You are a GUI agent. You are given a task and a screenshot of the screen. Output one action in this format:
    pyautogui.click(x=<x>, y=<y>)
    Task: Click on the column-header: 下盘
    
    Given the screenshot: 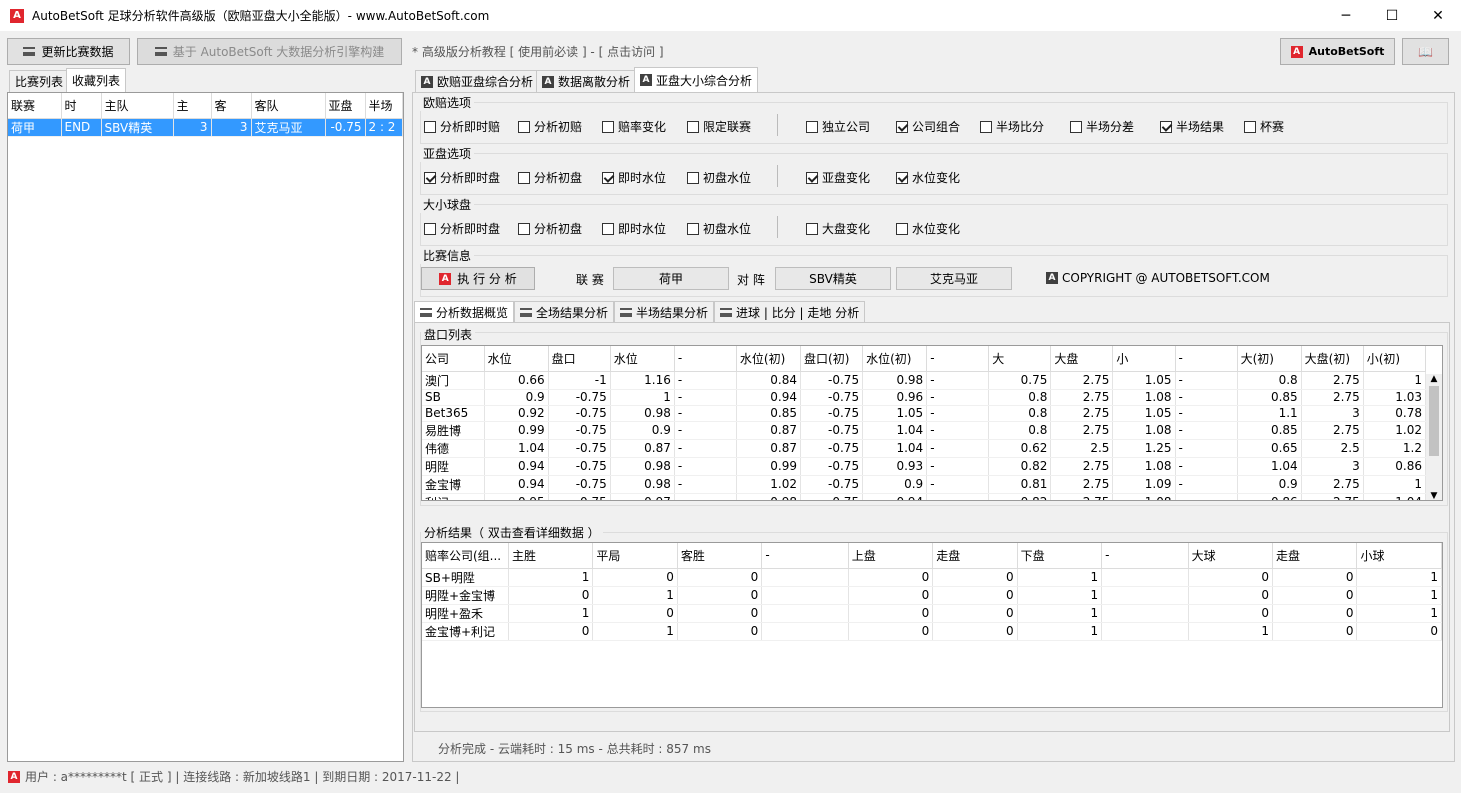 What is the action you would take?
    pyautogui.click(x=1060, y=556)
    